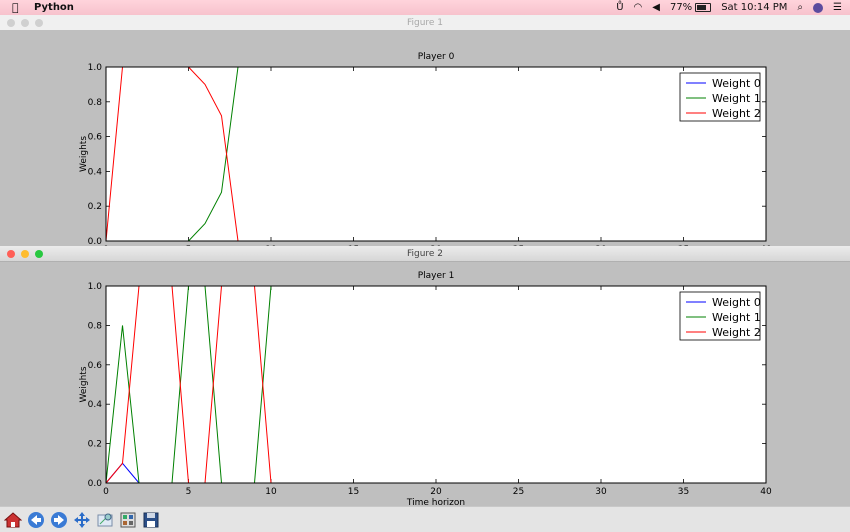 The height and width of the screenshot is (532, 850). I want to click on subplots-icon, so click(127, 519).